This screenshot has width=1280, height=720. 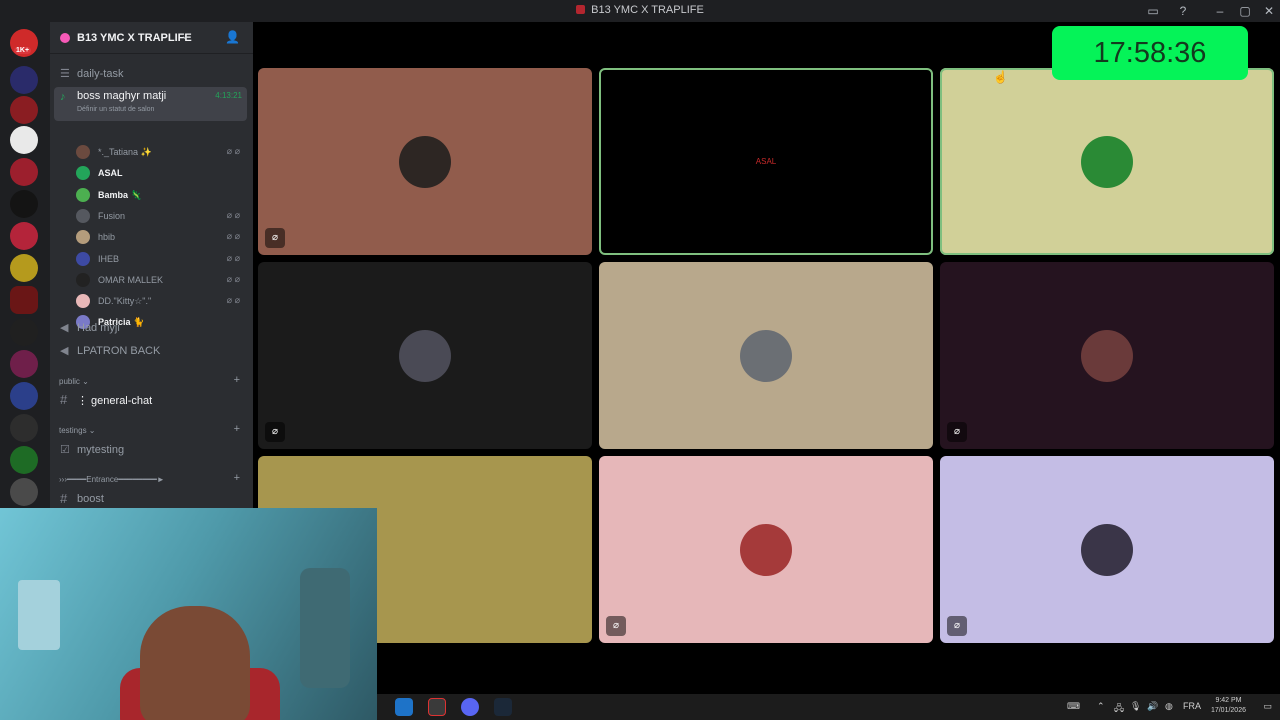 I want to click on voice-user-row: OMAR MALLEK ⌀ ⌀, so click(x=161, y=280).